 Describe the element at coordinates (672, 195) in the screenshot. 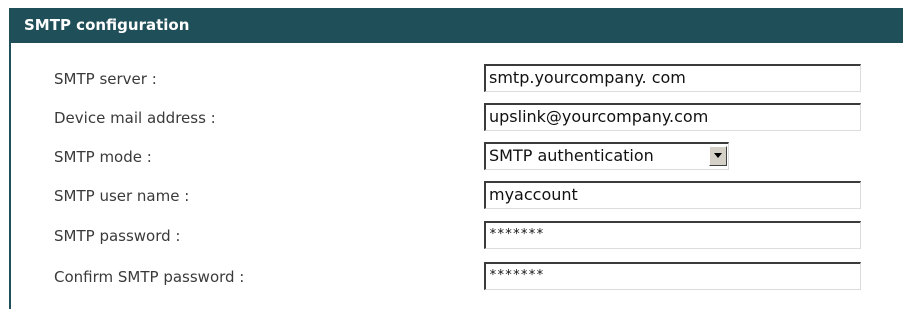

I see `smtp-user-name-input: myaccount` at that location.